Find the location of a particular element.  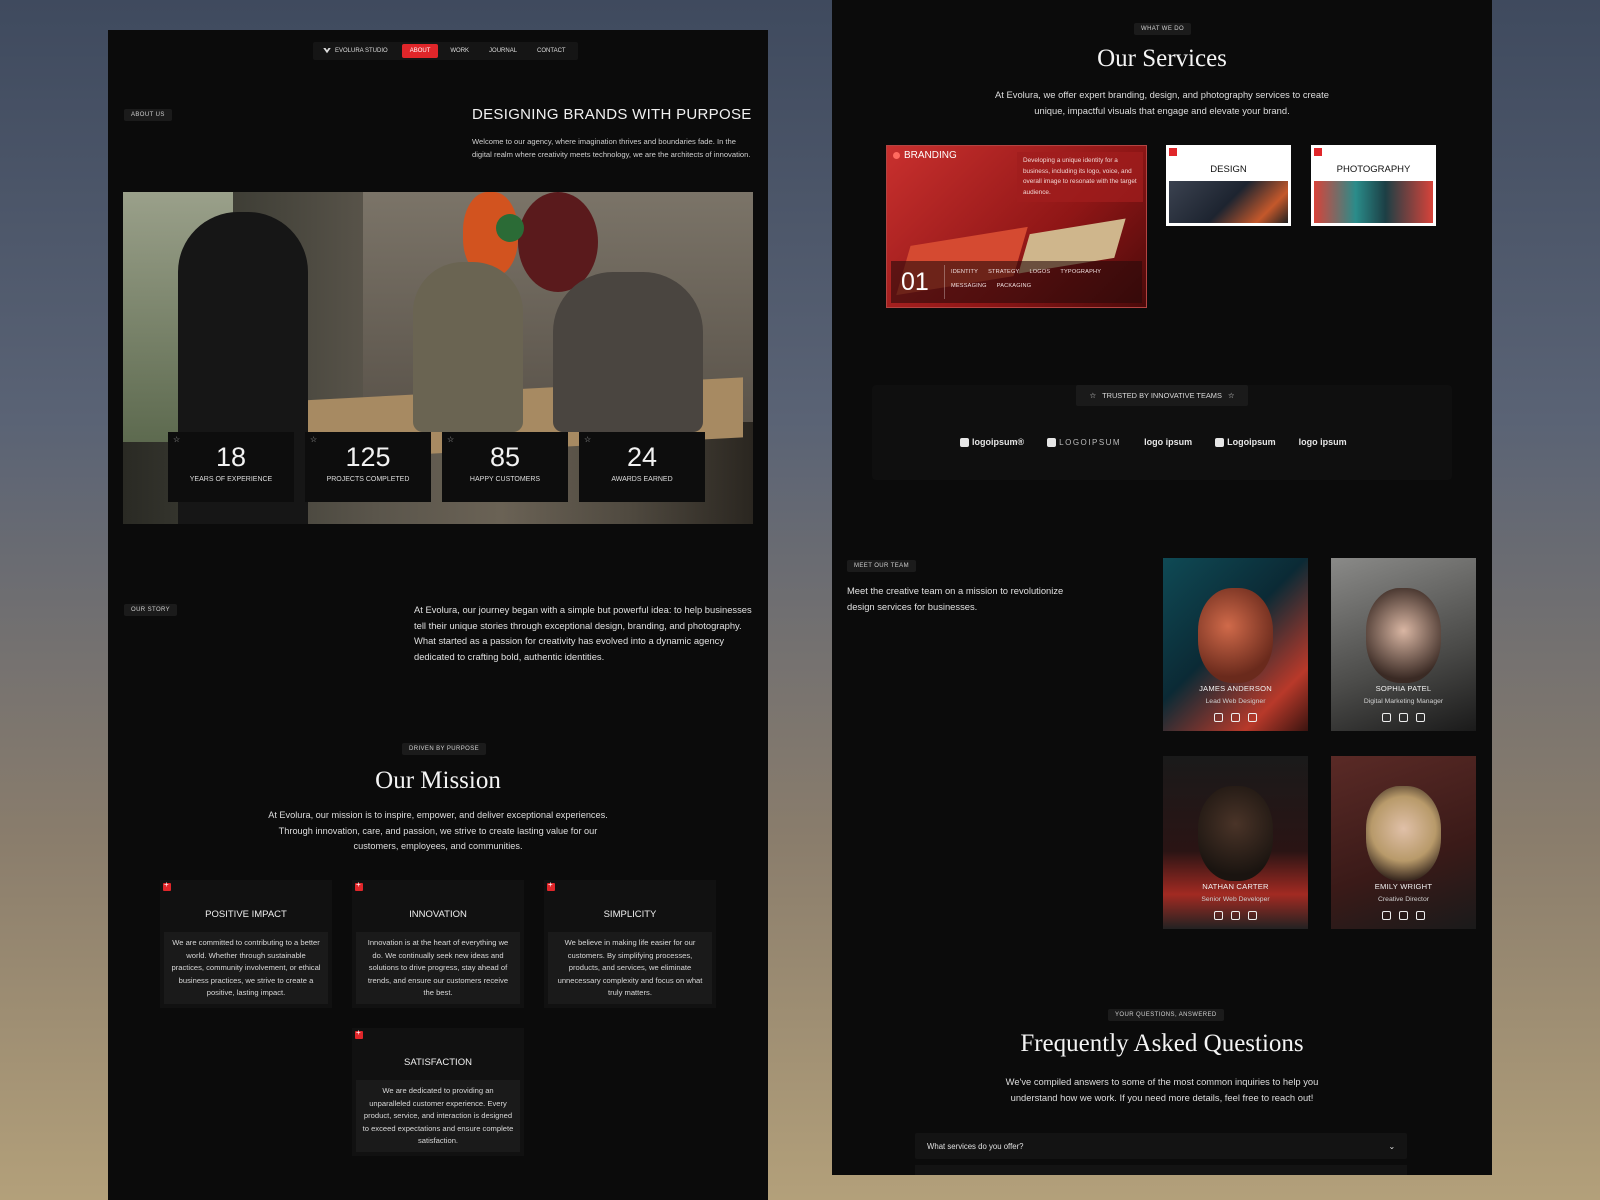

partner-logo: LOGOIPSUM is located at coordinates (1084, 442).